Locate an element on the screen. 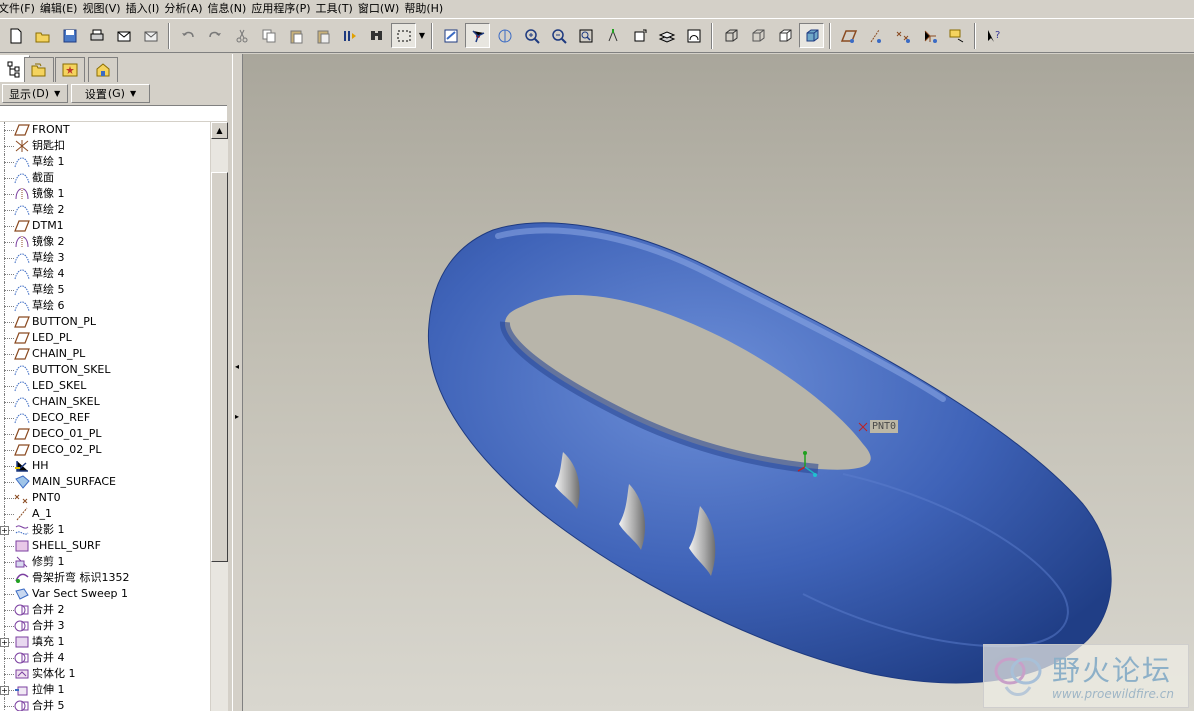 This screenshot has height=711, width=1194. tree-item: LED_SKEL is located at coordinates (105, 386).